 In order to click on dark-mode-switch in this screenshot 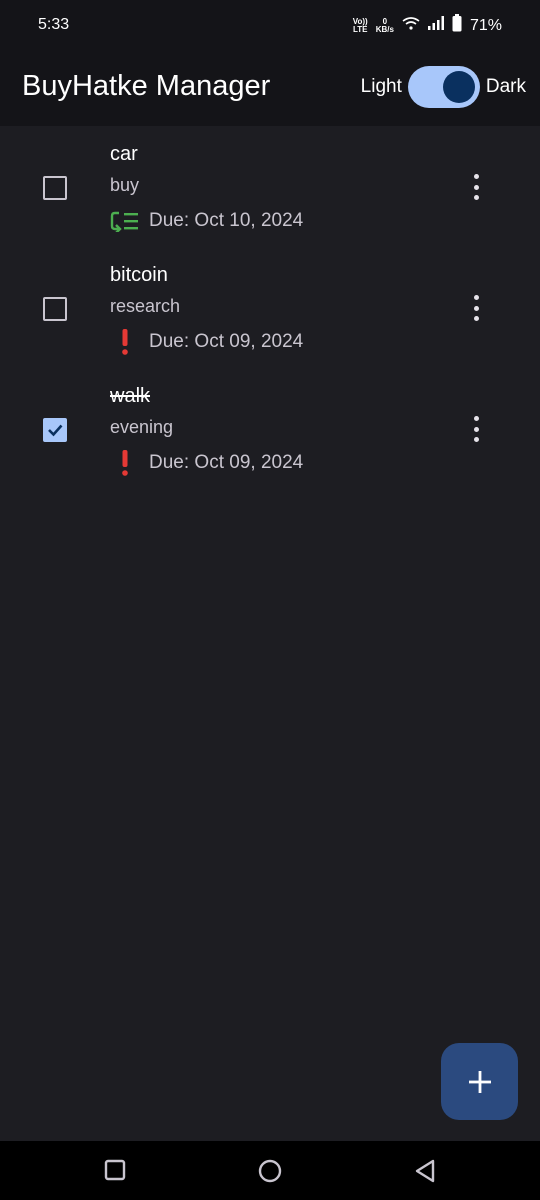, I will do `click(443, 87)`.